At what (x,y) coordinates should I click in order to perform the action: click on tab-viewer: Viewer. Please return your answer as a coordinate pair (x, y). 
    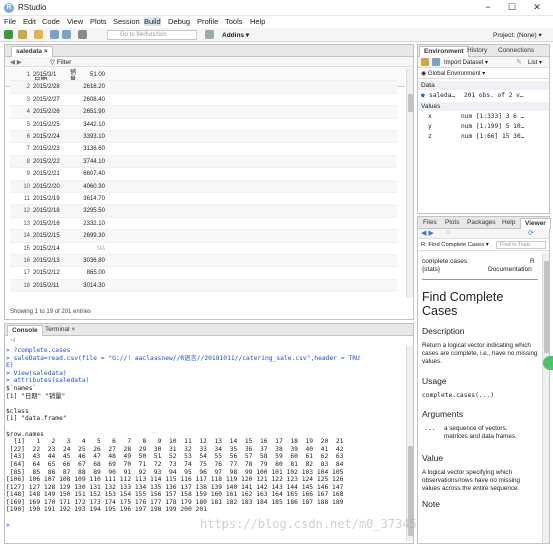
    Looking at the image, I should click on (535, 223).